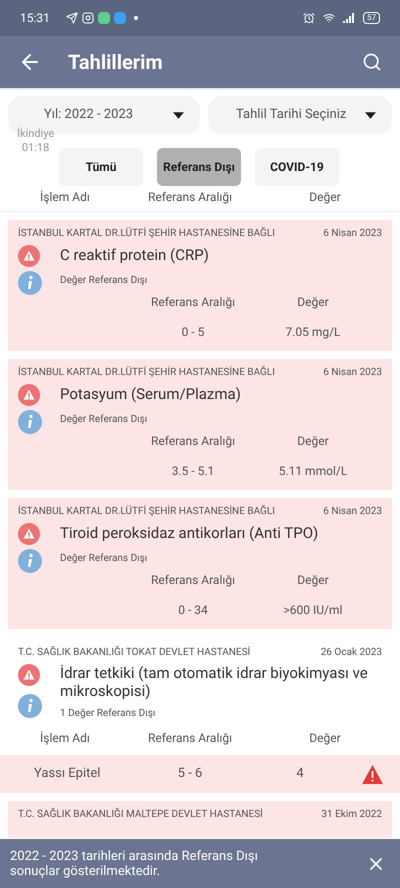 Image resolution: width=400 pixels, height=888 pixels. What do you see at coordinates (214, 682) in the screenshot?
I see `test-name: İdrar tetkiki (tam otomatik idrar biyokimyası ve mikroskopisi)` at bounding box center [214, 682].